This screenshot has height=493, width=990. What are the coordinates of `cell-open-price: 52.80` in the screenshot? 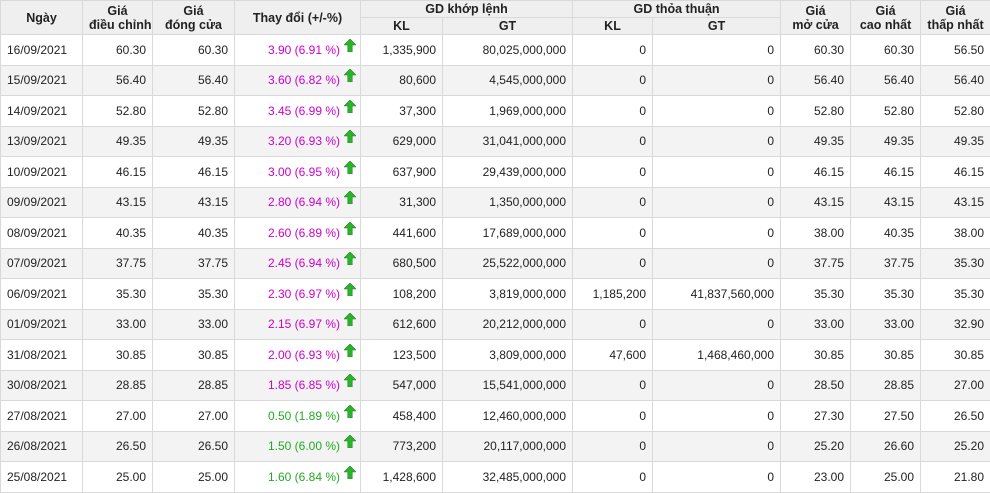 It's located at (816, 111).